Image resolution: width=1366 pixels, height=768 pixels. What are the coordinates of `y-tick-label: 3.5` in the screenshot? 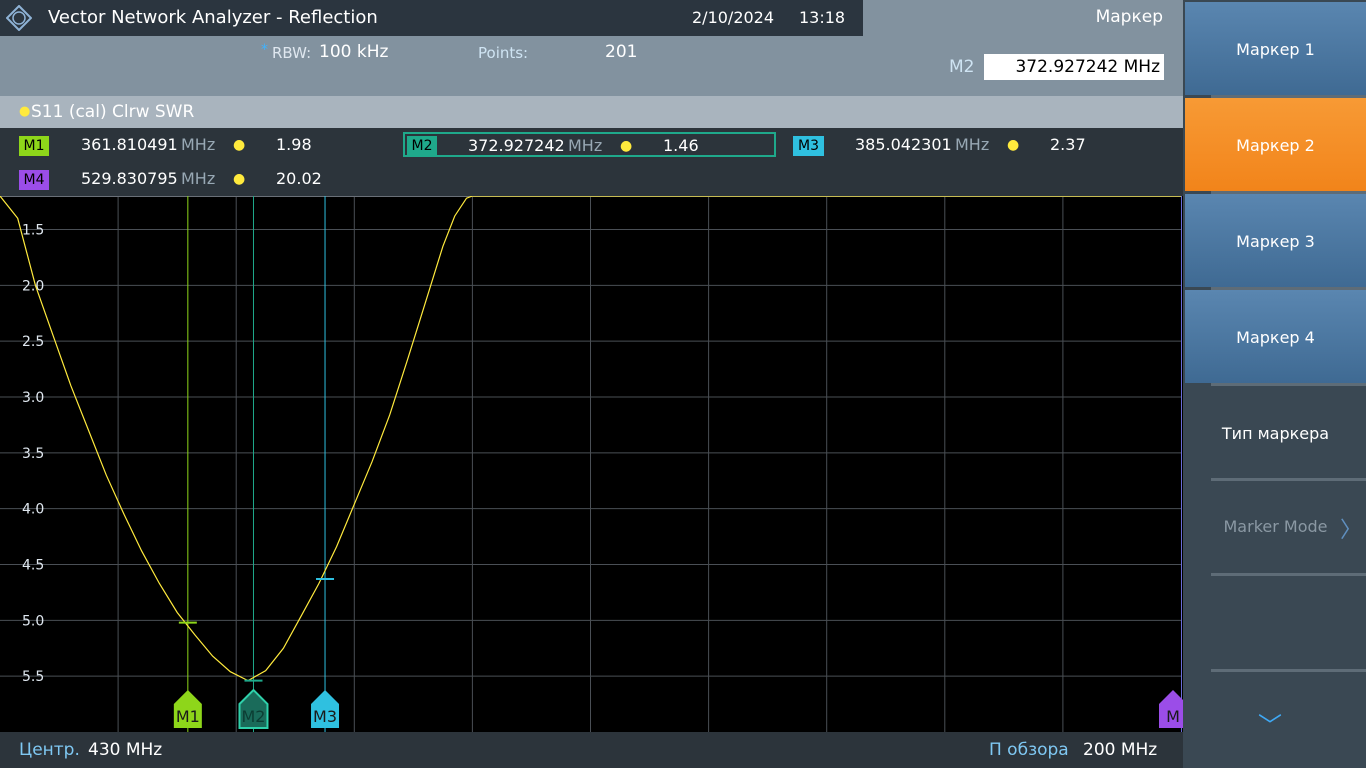 It's located at (33, 454).